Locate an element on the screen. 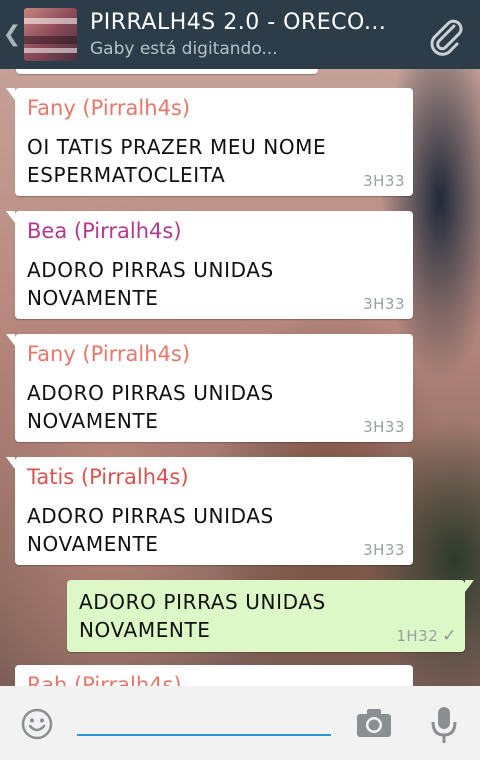 The height and width of the screenshot is (760, 480). message-time: 1H32 ✓ is located at coordinates (426, 636).